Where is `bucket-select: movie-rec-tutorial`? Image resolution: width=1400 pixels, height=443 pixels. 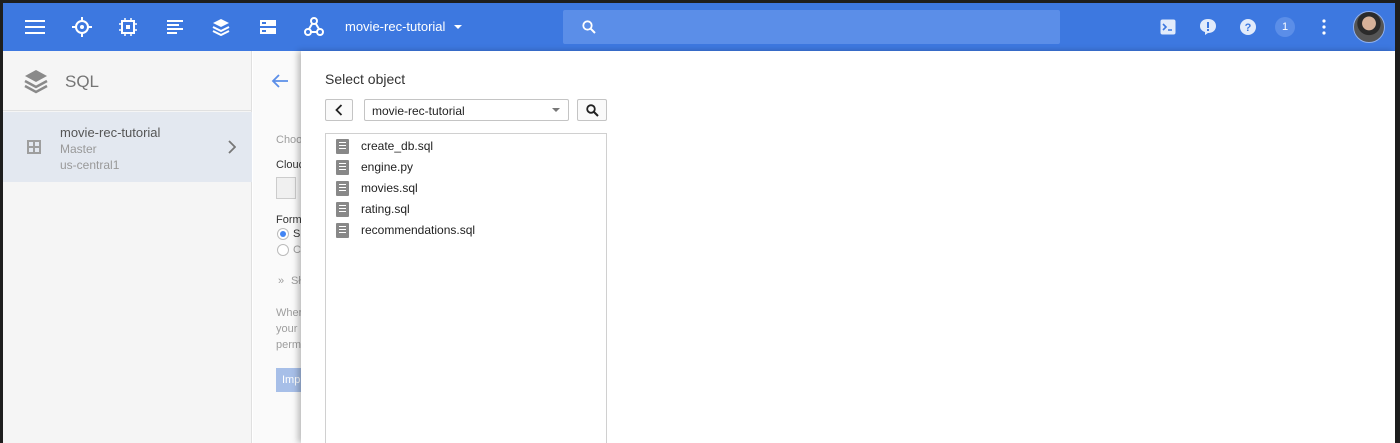
bucket-select: movie-rec-tutorial is located at coordinates (466, 110).